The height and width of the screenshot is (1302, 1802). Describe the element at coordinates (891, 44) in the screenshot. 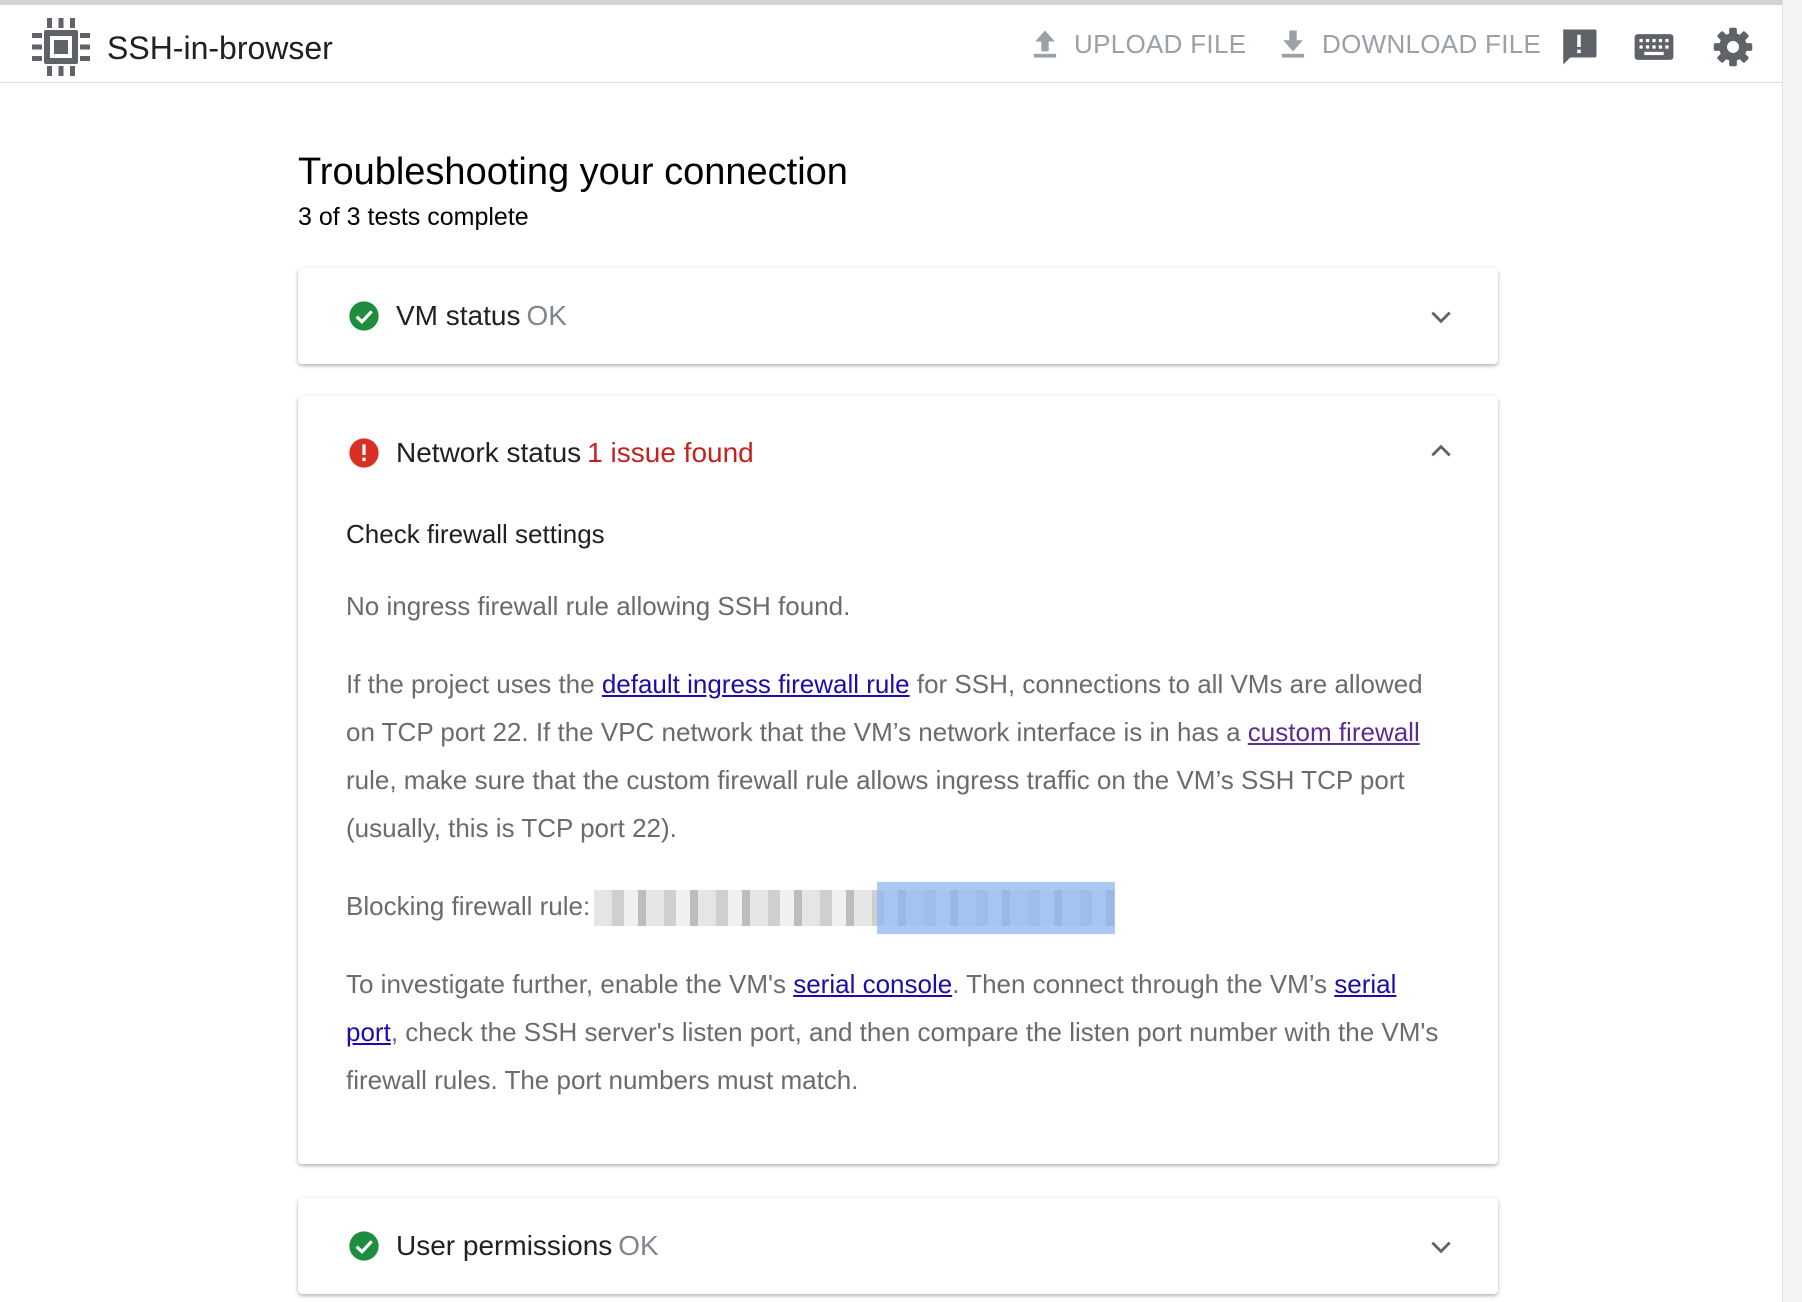

I see `app-bar: SSH-in-browser UPLOAD FILE DOWNLOAD FILE` at that location.